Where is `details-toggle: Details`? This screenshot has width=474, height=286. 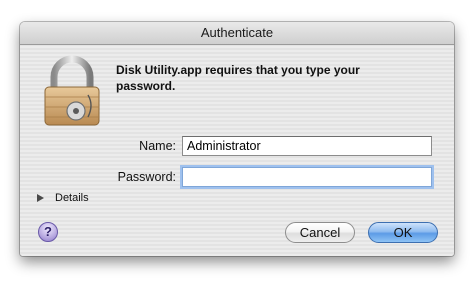
details-toggle: Details is located at coordinates (63, 198).